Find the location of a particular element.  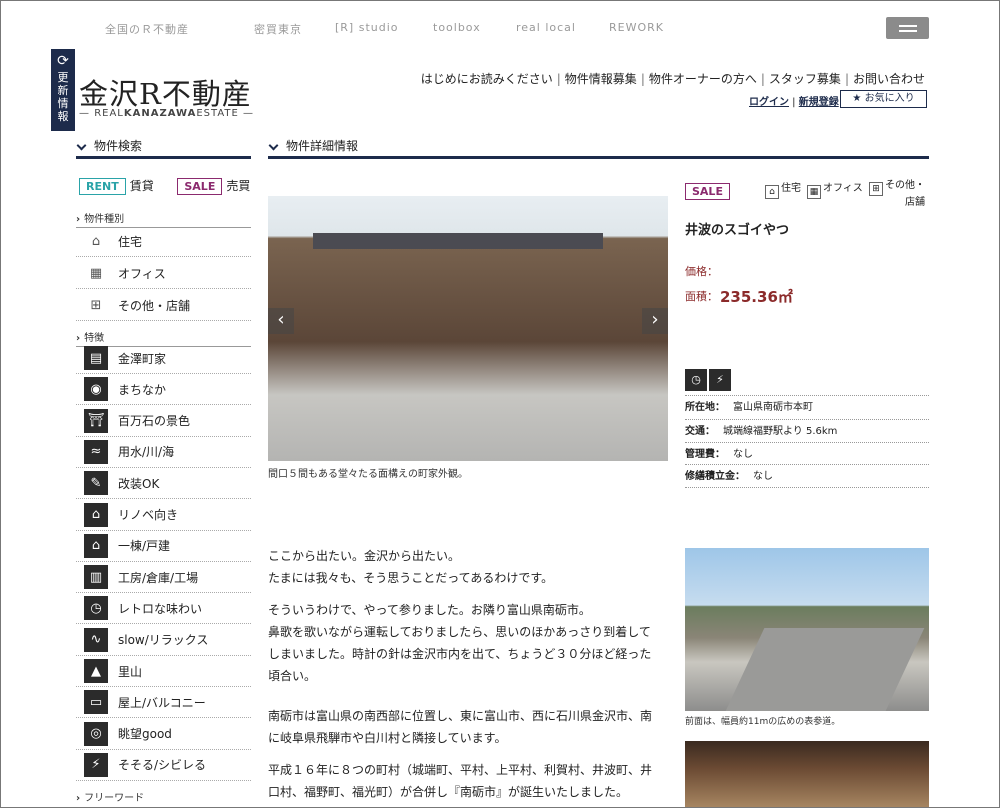

site-nav-link: real local is located at coordinates (546, 27).